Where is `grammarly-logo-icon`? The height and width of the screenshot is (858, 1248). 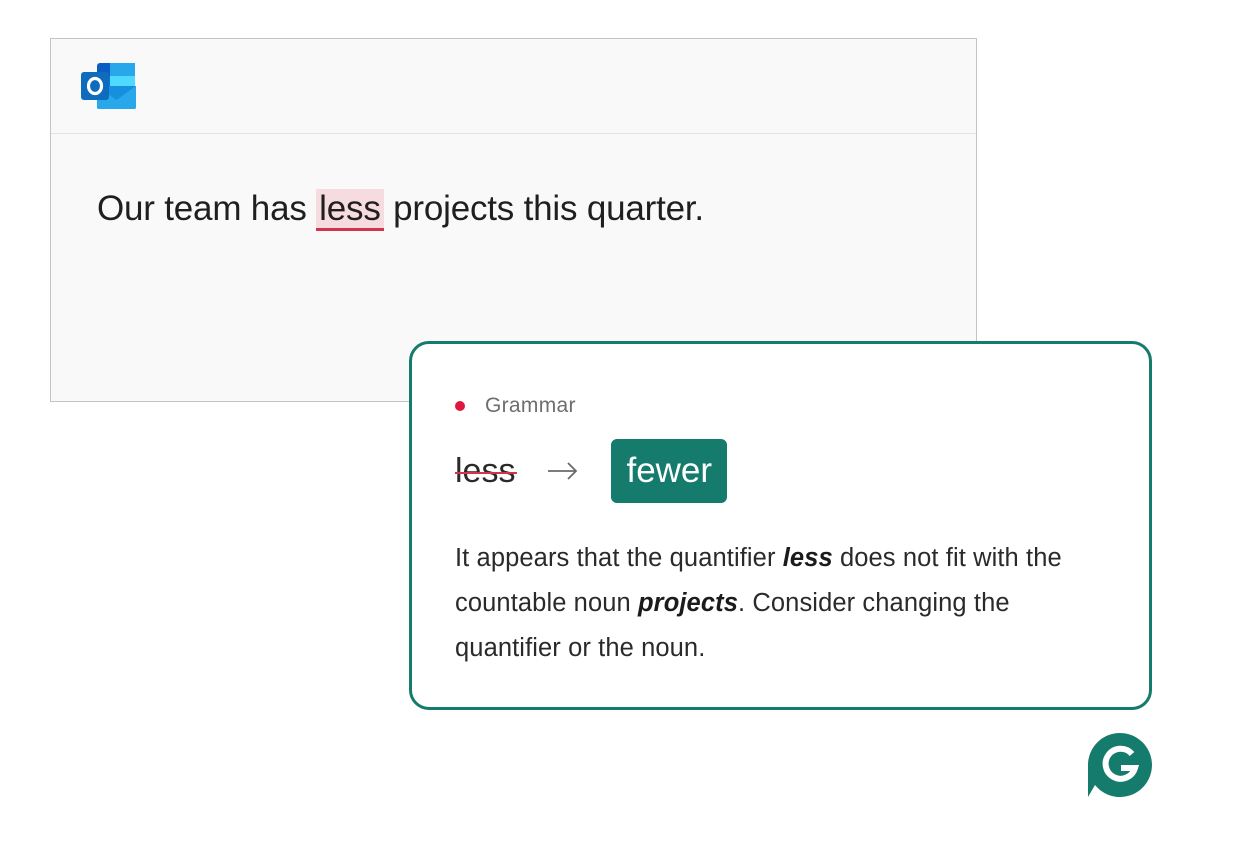 grammarly-logo-icon is located at coordinates (1120, 765).